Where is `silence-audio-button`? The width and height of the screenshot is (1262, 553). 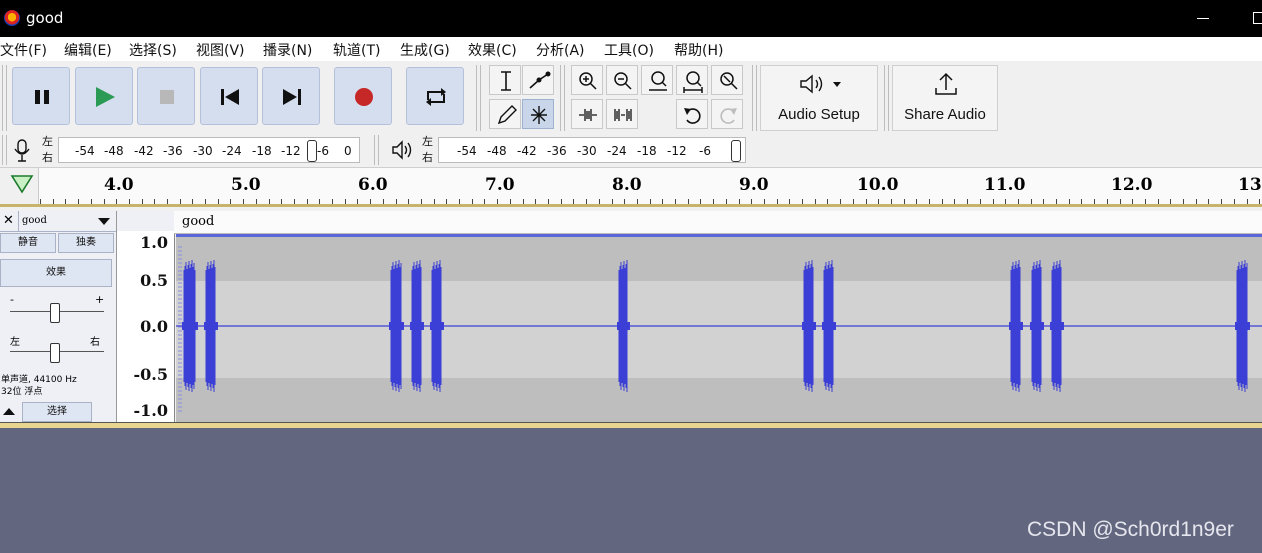
silence-audio-button is located at coordinates (622, 114).